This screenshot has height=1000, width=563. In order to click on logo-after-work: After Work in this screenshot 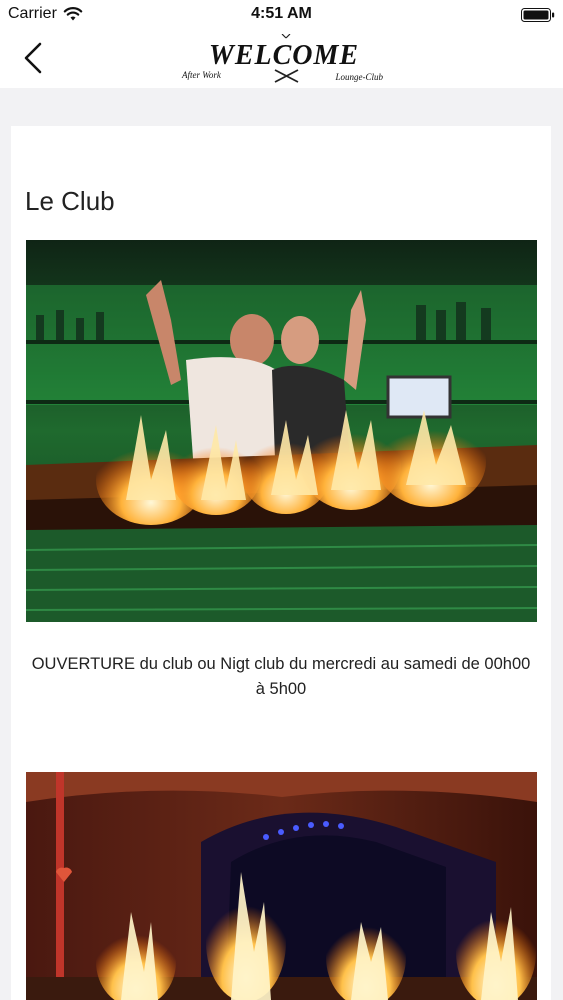, I will do `click(201, 75)`.